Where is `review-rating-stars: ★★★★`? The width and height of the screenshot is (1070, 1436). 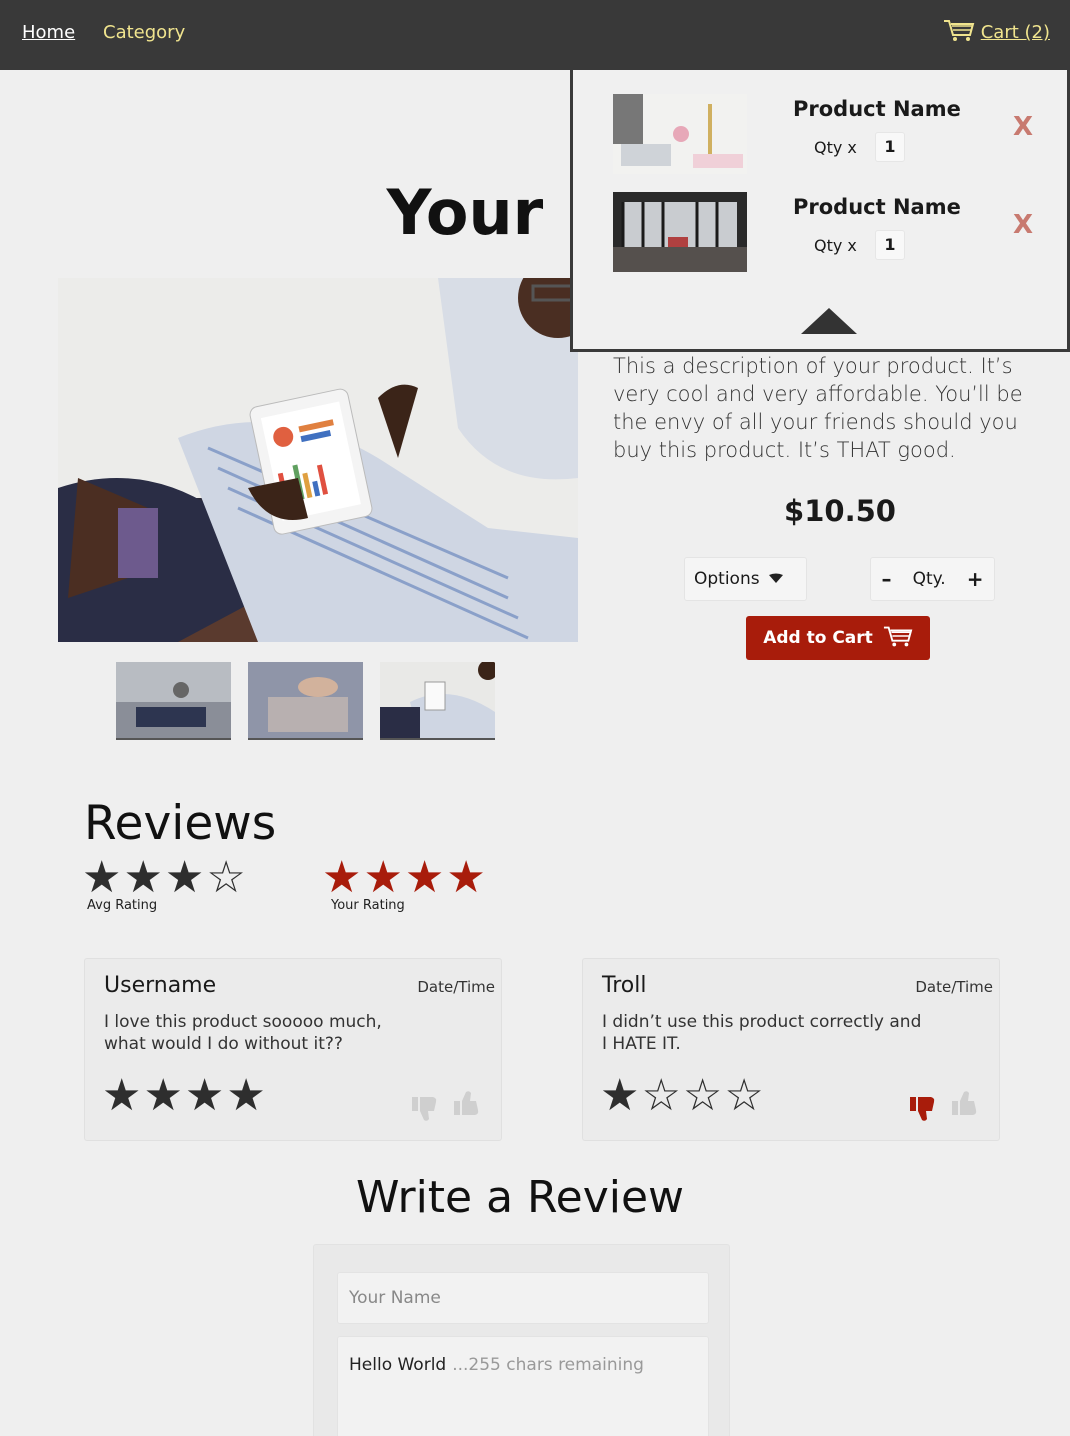 review-rating-stars: ★★★★ is located at coordinates (185, 1095).